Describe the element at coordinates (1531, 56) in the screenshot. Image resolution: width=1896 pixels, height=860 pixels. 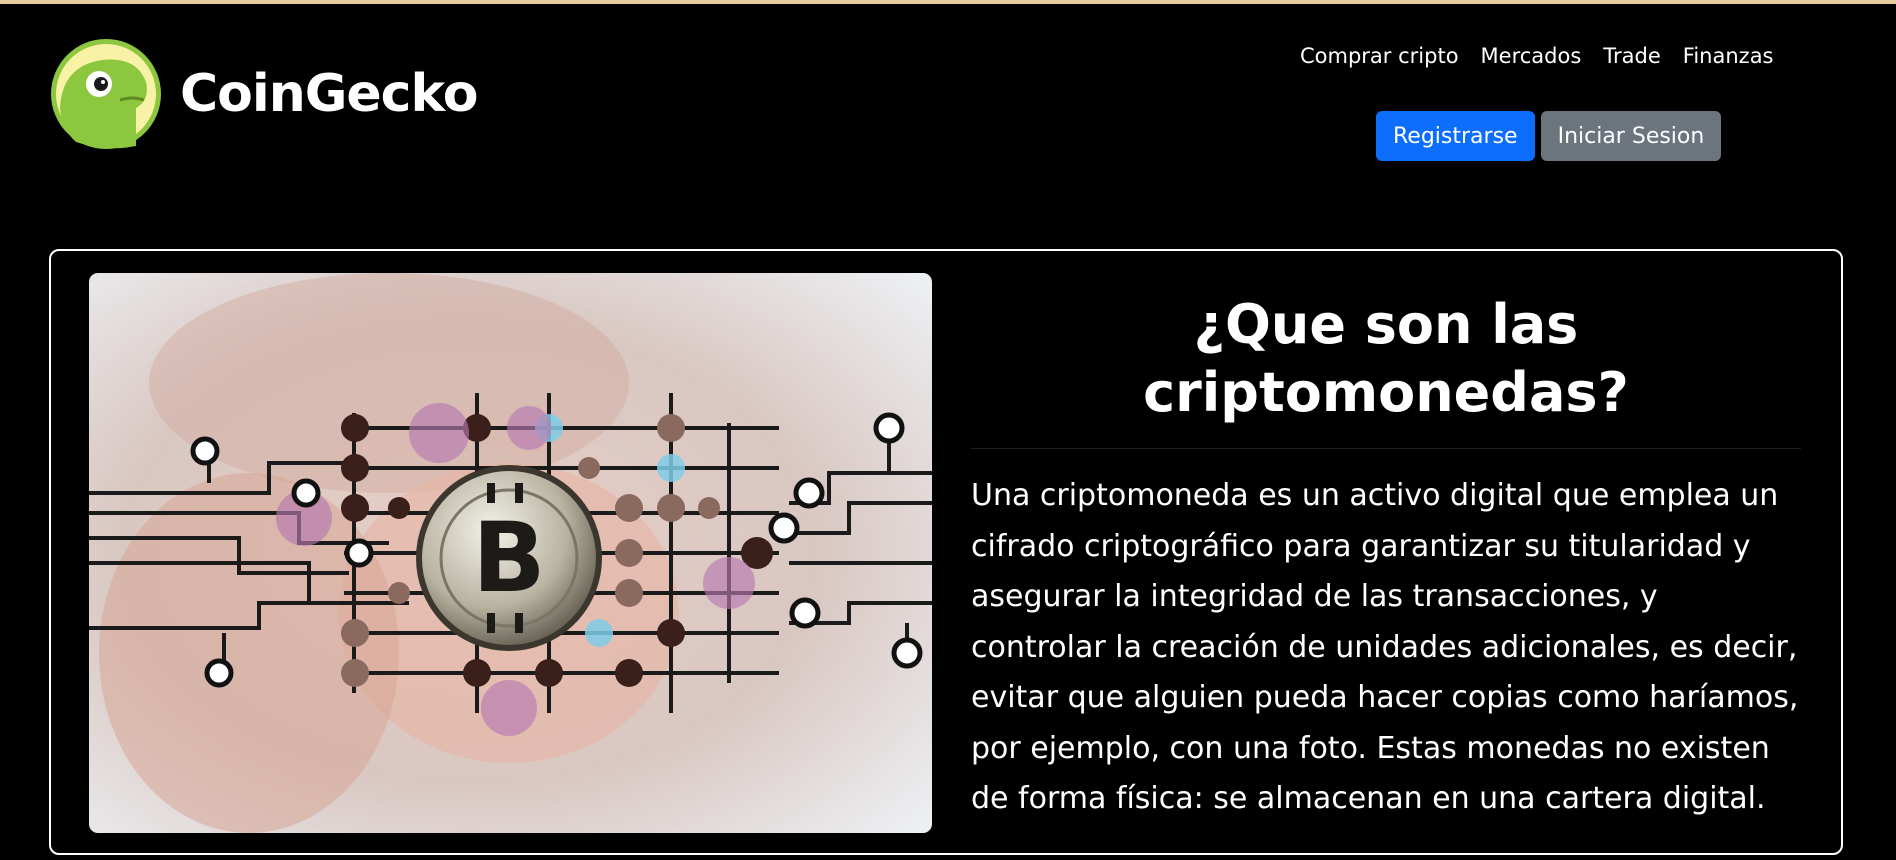
I see `nav-item-mercados: Mercados` at that location.